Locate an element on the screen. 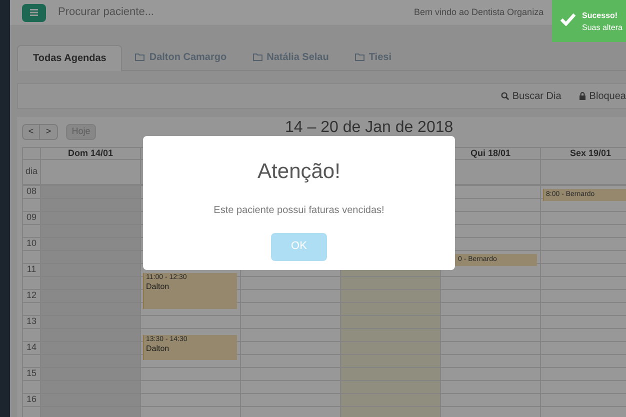  hour-label: 15 is located at coordinates (31, 373).